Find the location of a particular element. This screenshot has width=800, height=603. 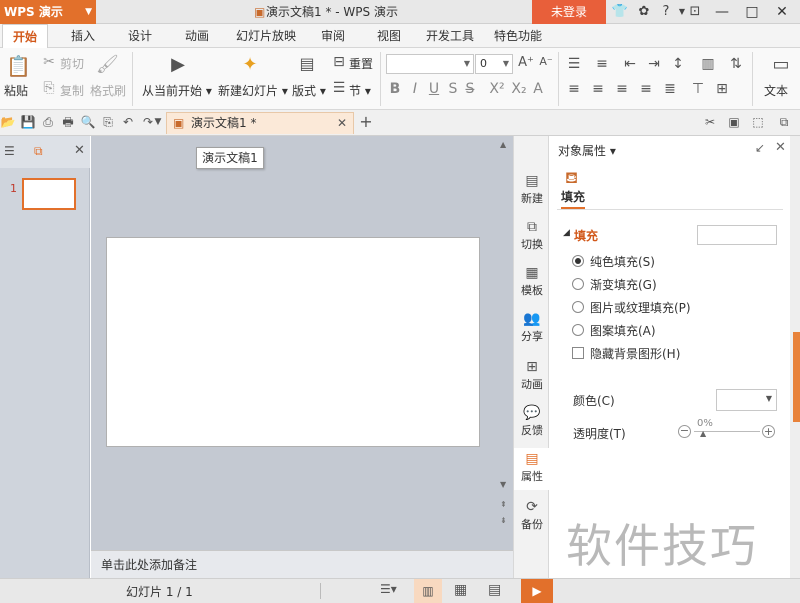

solid-fill-radio is located at coordinates (578, 261).